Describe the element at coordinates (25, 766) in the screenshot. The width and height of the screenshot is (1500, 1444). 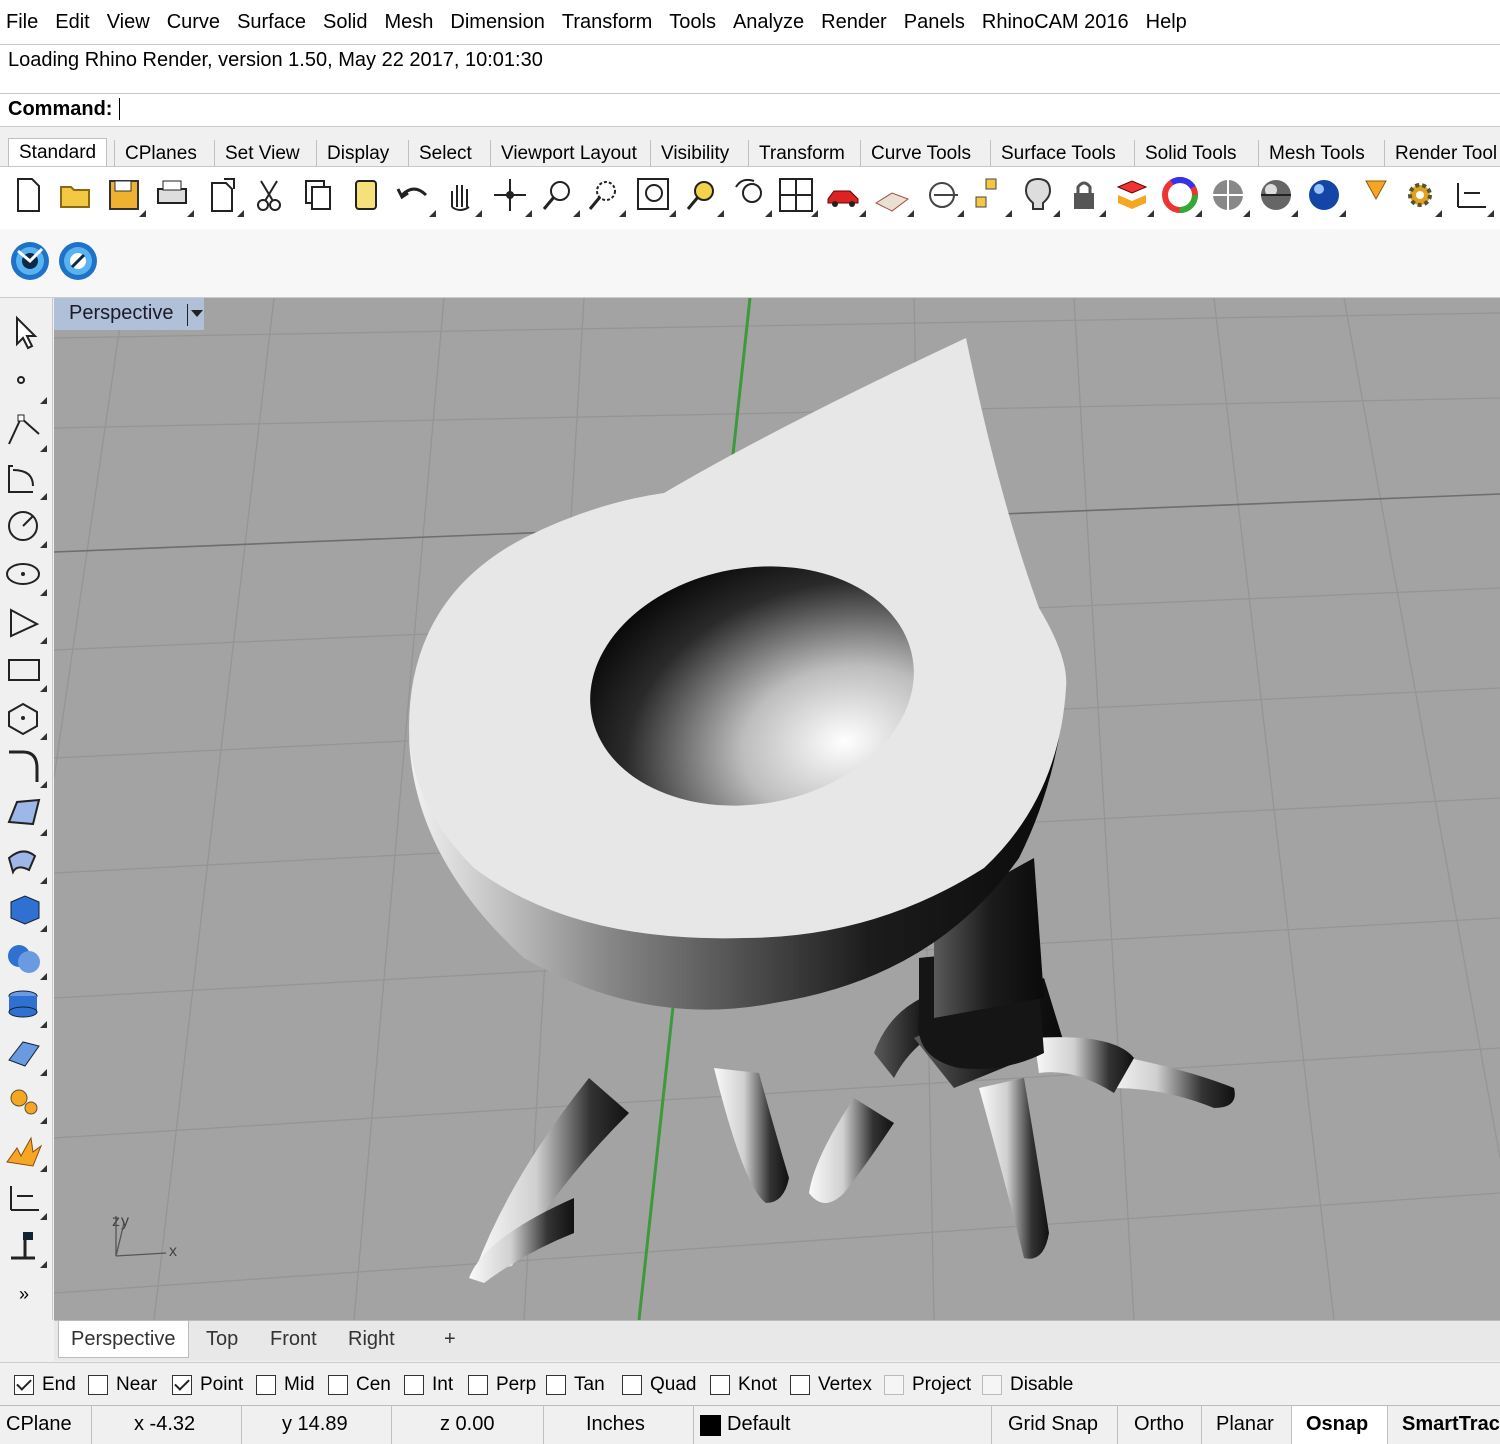
I see `fillet-icon` at that location.